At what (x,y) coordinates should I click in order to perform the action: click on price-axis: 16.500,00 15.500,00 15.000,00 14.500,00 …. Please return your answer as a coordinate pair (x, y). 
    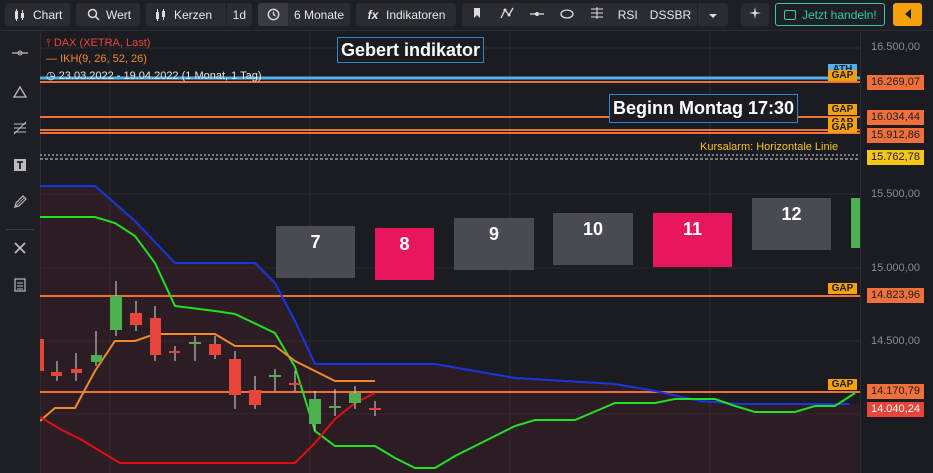
    Looking at the image, I should click on (896, 252).